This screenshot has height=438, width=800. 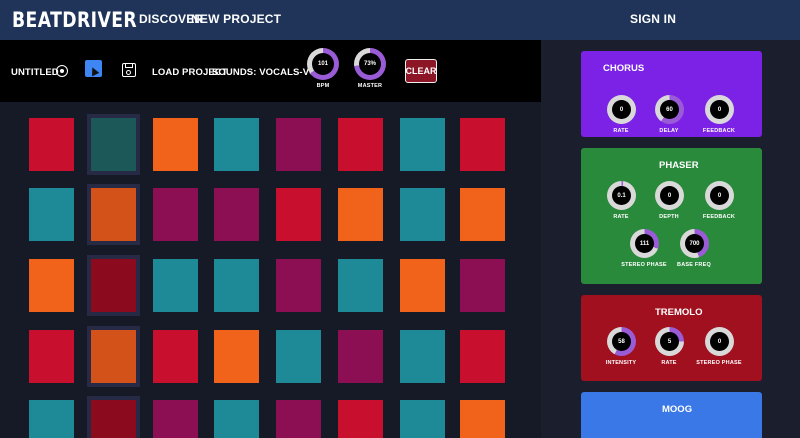 I want to click on bpm-value: 101, so click(x=323, y=64).